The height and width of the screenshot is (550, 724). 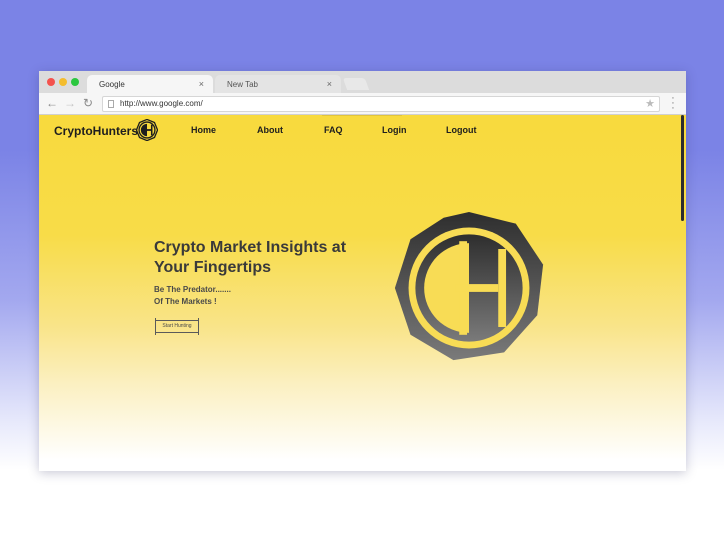 I want to click on tab-label: New Tab, so click(x=242, y=84).